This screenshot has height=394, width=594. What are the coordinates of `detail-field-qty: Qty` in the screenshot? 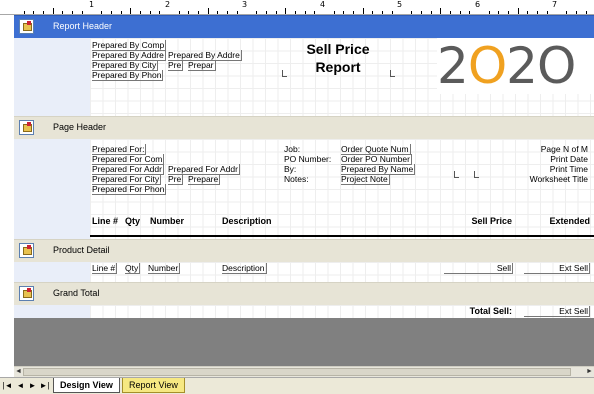 It's located at (133, 268).